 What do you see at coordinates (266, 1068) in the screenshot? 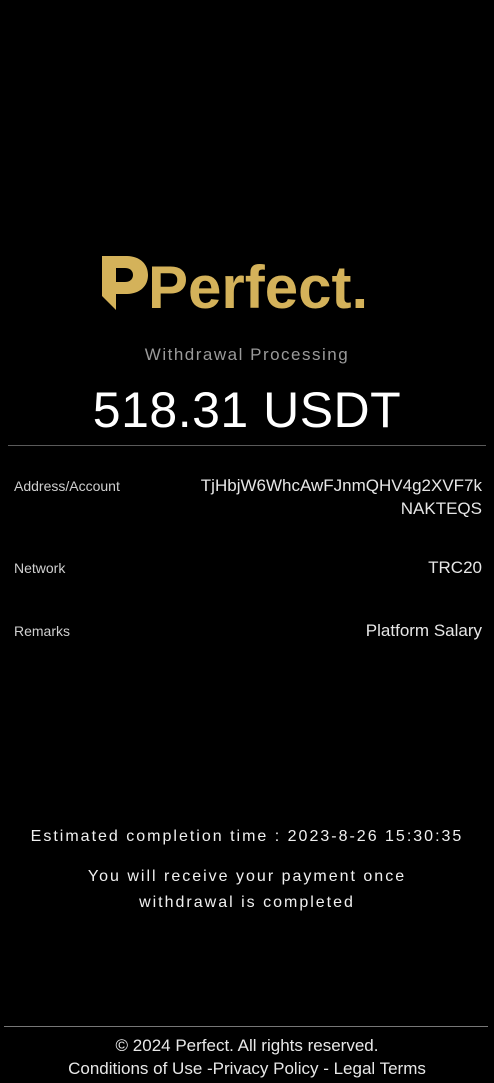
I see `privacy-policy-link: Privacy Policy` at bounding box center [266, 1068].